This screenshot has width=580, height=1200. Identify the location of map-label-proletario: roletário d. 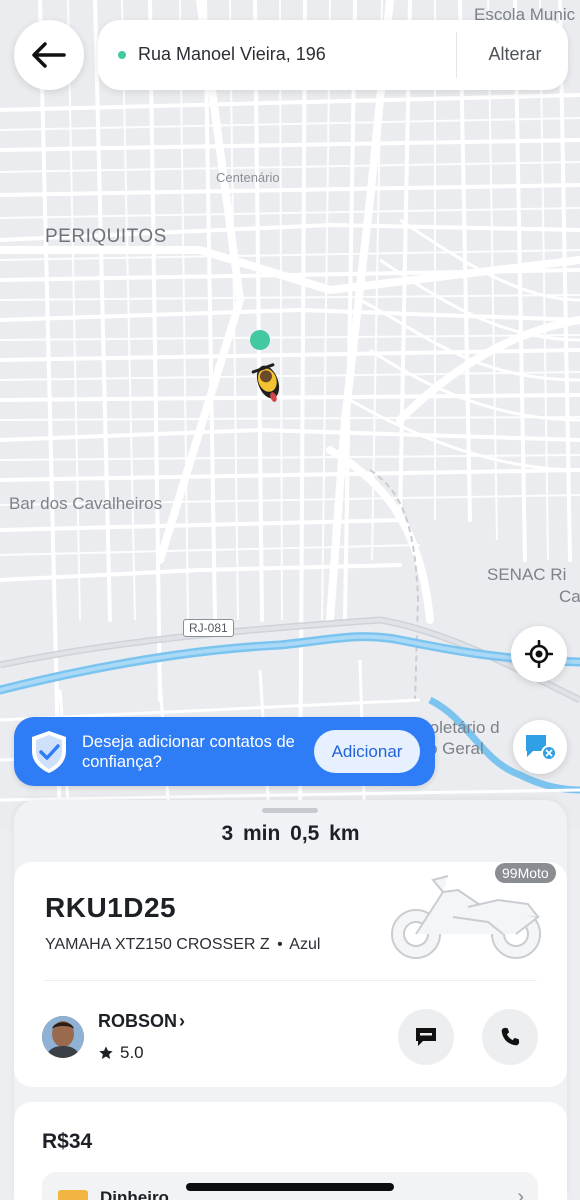
(462, 727).